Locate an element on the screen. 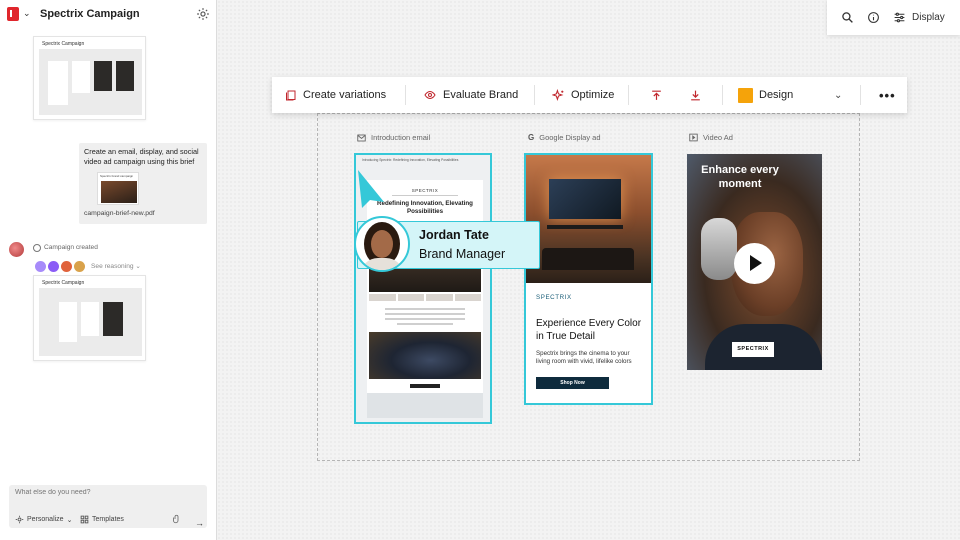 Image resolution: width=960 pixels, height=540 pixels. design-label: Design is located at coordinates (776, 95).